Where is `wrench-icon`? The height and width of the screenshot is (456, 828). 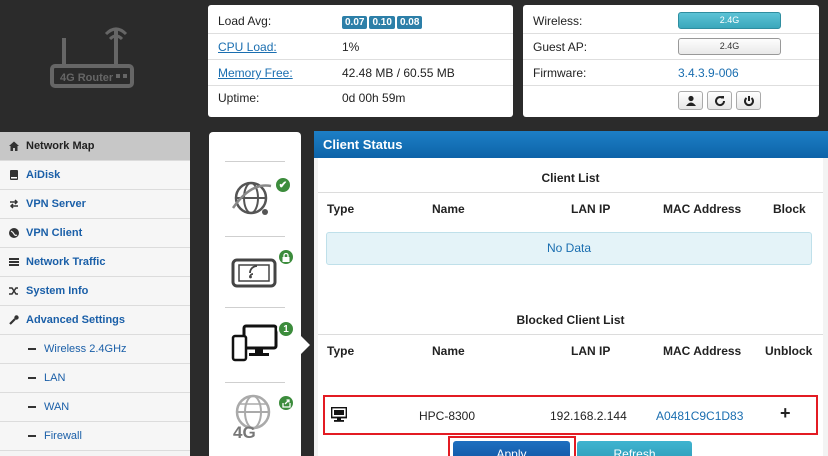 wrench-icon is located at coordinates (14, 320).